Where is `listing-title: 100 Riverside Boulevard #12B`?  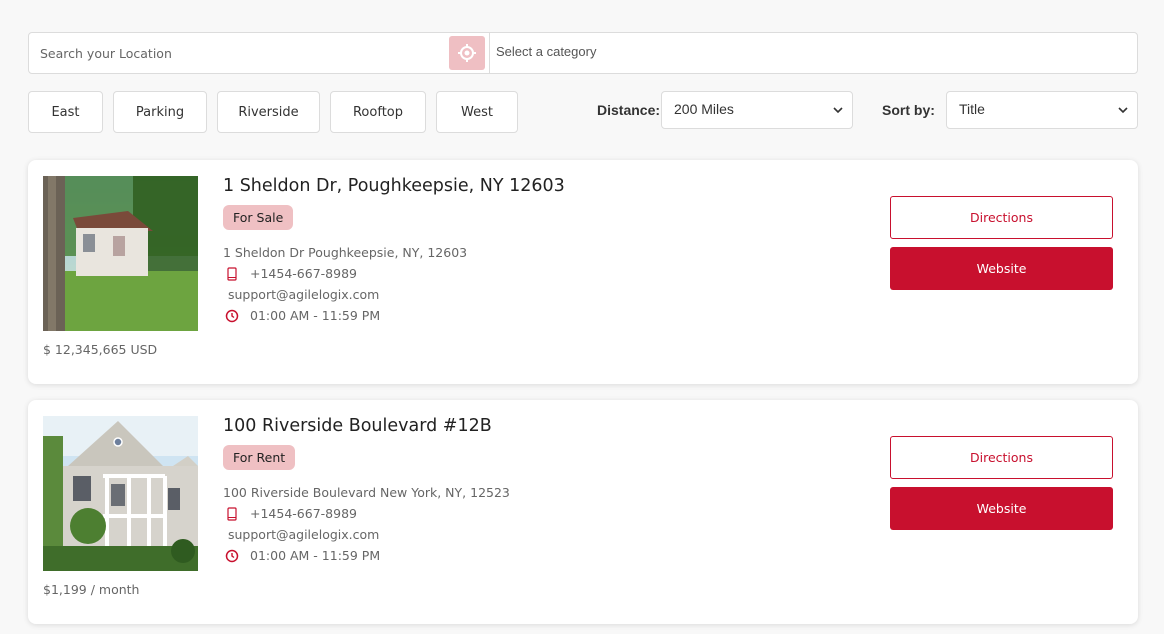
listing-title: 100 Riverside Boulevard #12B is located at coordinates (357, 426).